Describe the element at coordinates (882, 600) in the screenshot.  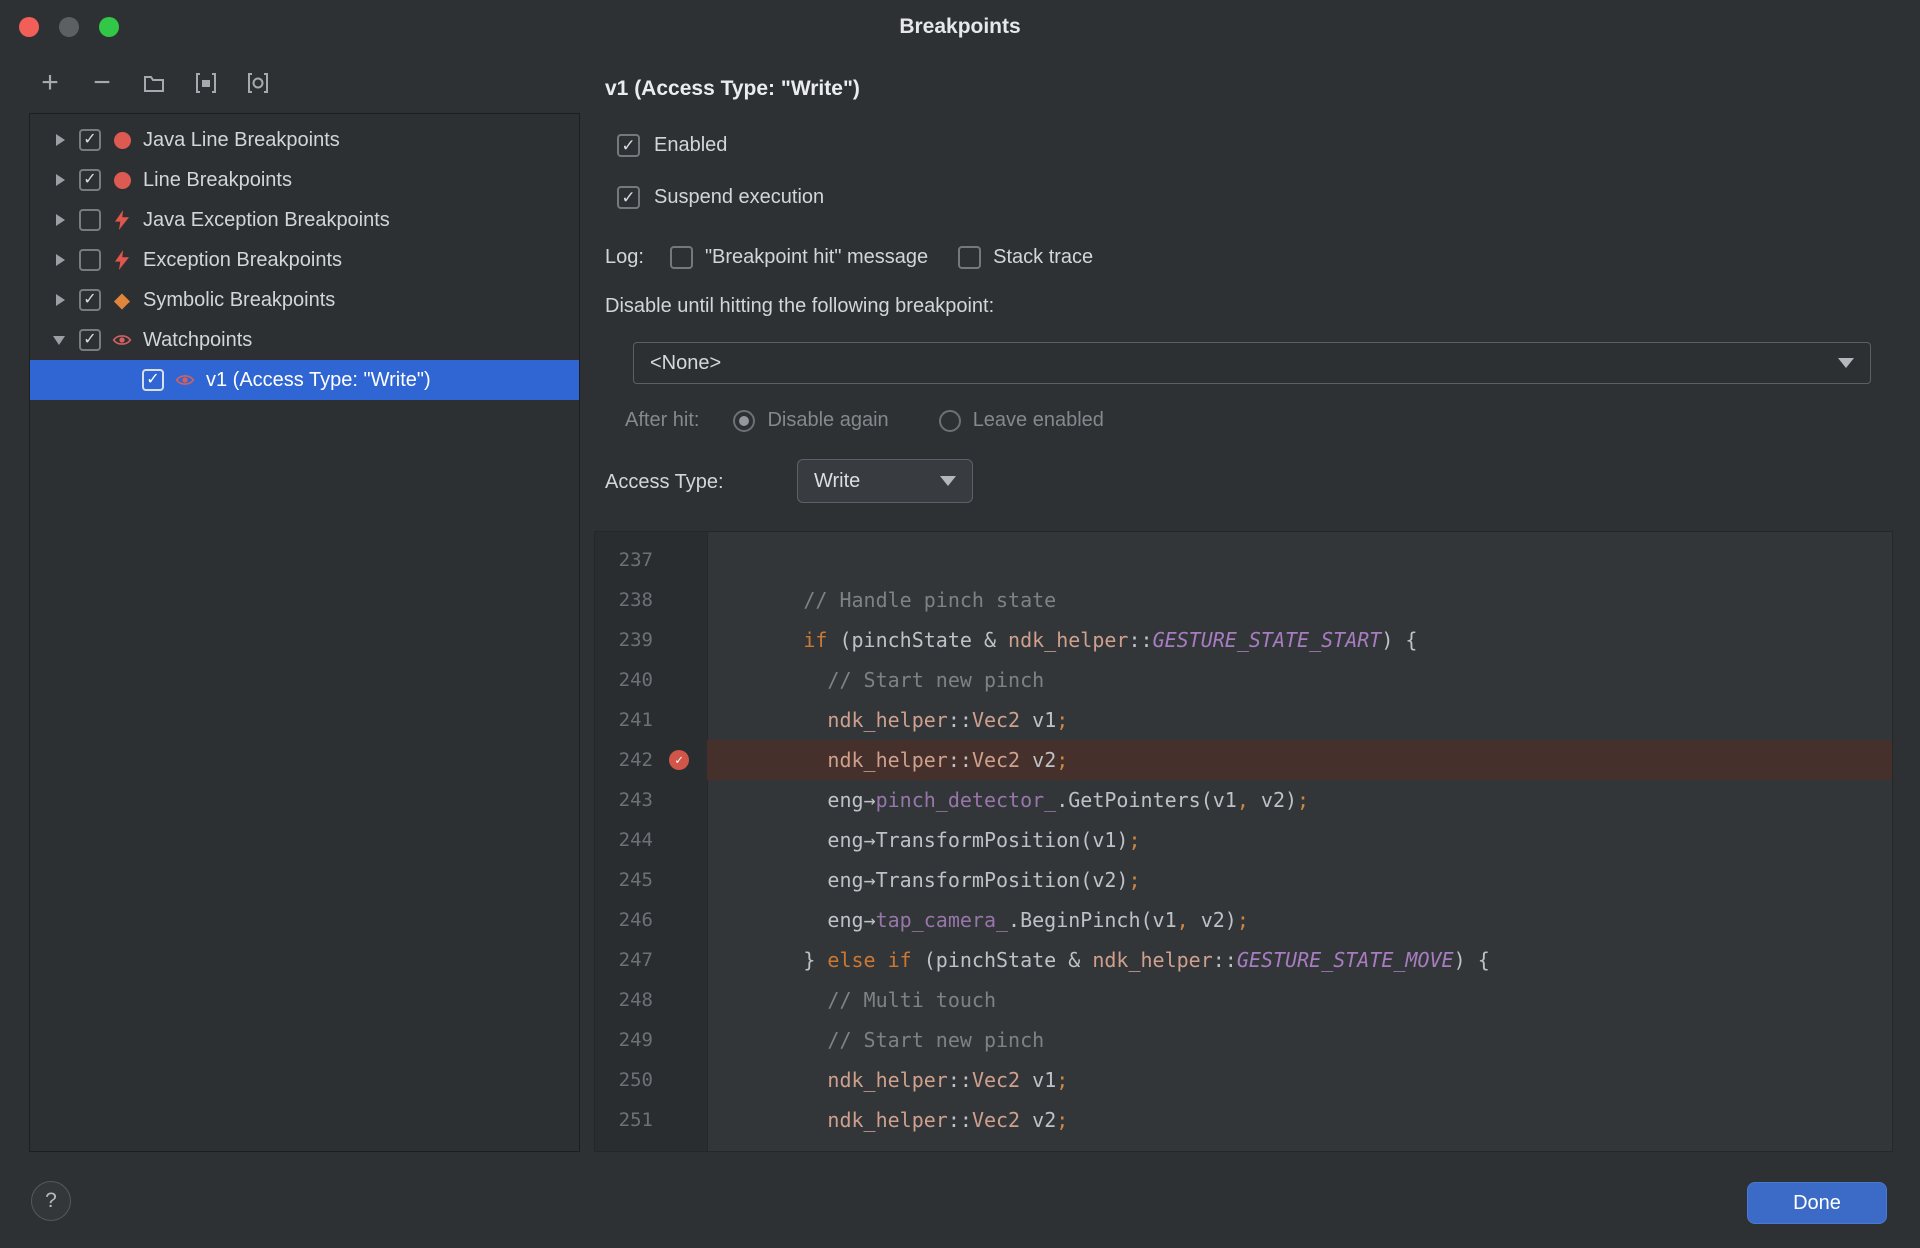
I see `code-text: // Handle pinch state` at that location.